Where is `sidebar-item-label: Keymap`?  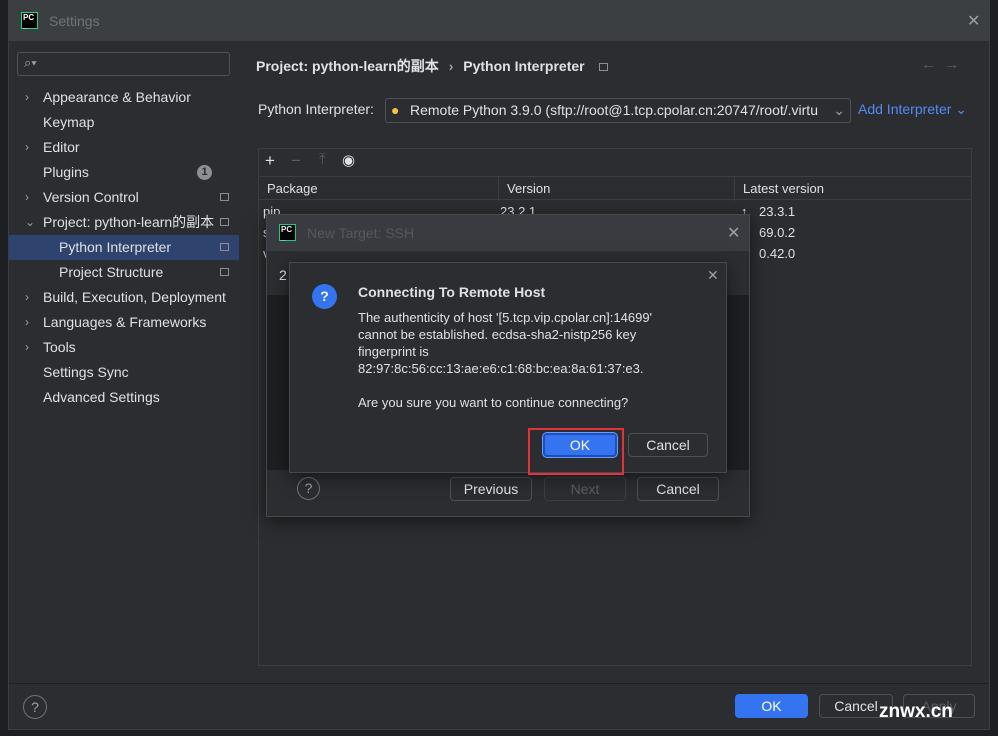
sidebar-item-label: Keymap is located at coordinates (69, 122).